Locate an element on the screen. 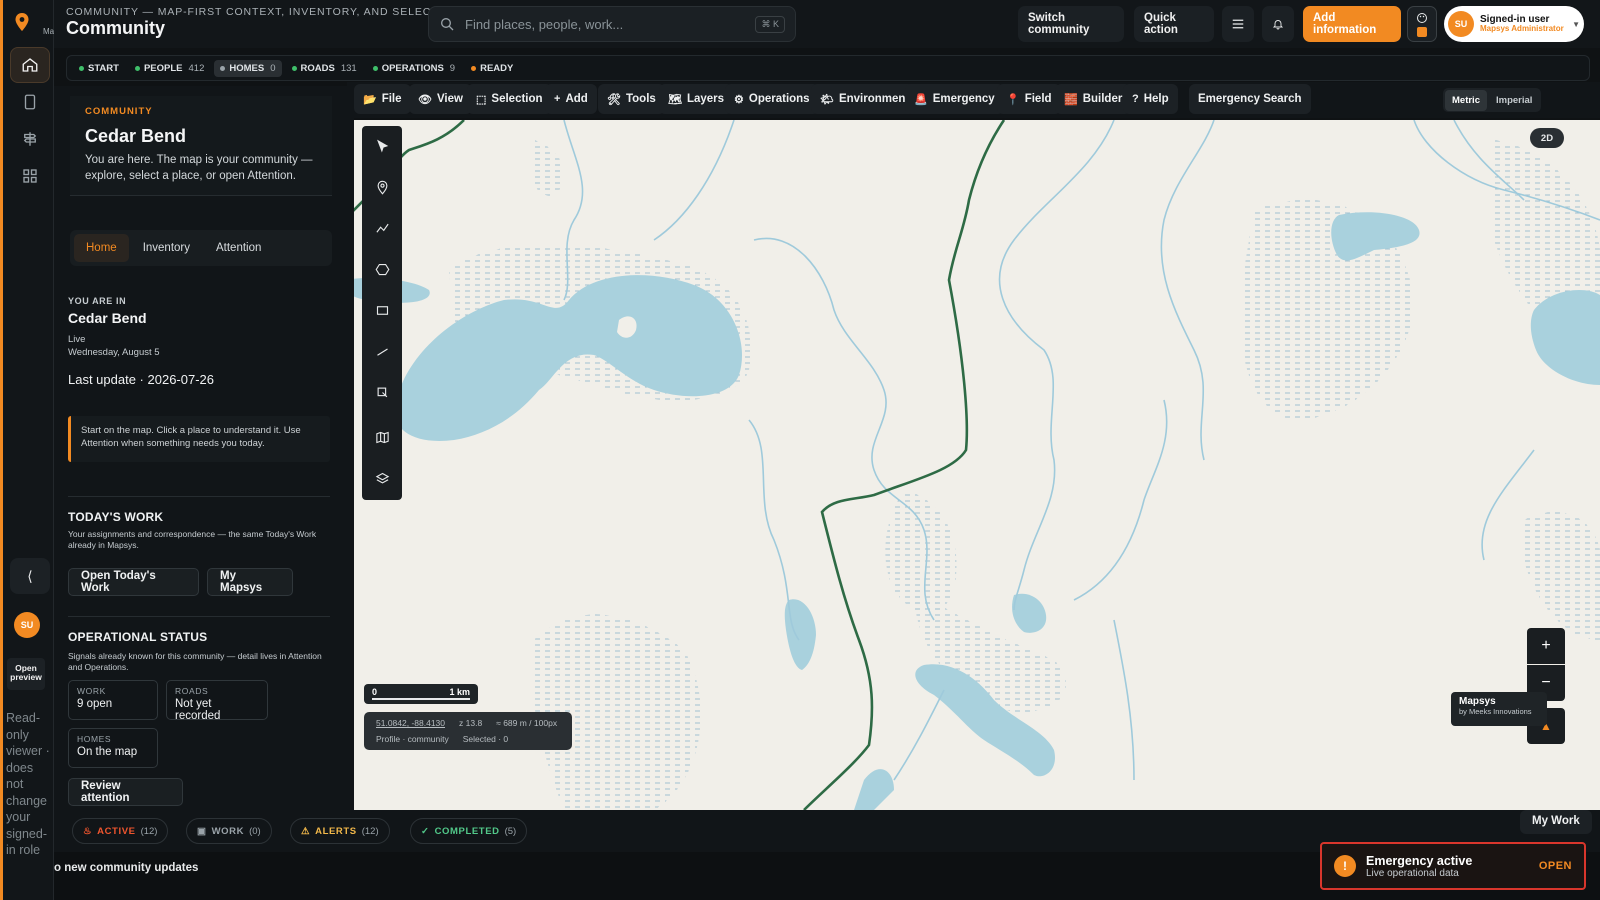  bricks-icon: 🧱 is located at coordinates (1071, 99).